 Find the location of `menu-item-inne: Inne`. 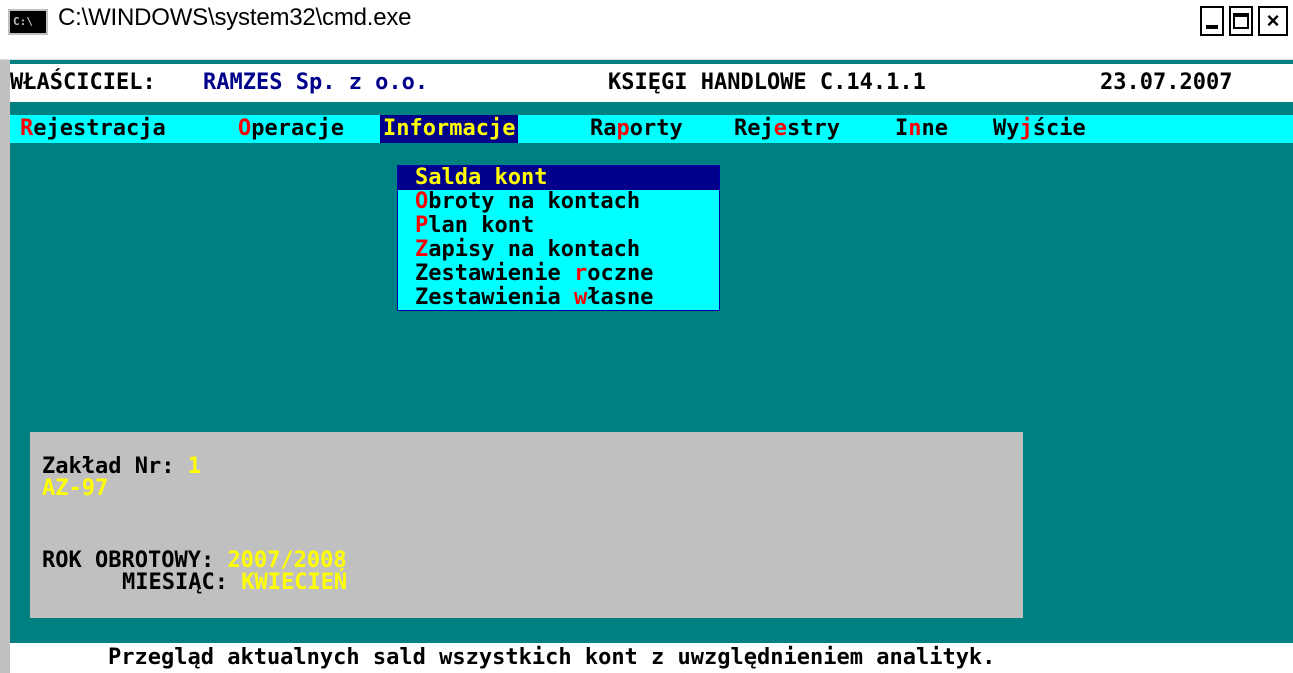

menu-item-inne: Inne is located at coordinates (921, 129).